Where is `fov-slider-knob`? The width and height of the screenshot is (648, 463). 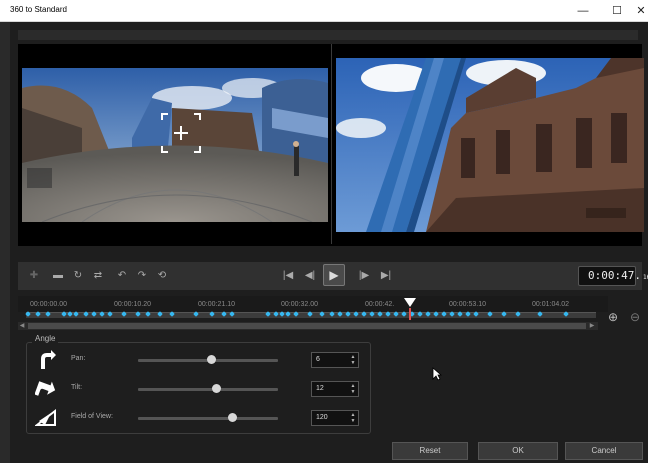
fov-slider-knob is located at coordinates (232, 417).